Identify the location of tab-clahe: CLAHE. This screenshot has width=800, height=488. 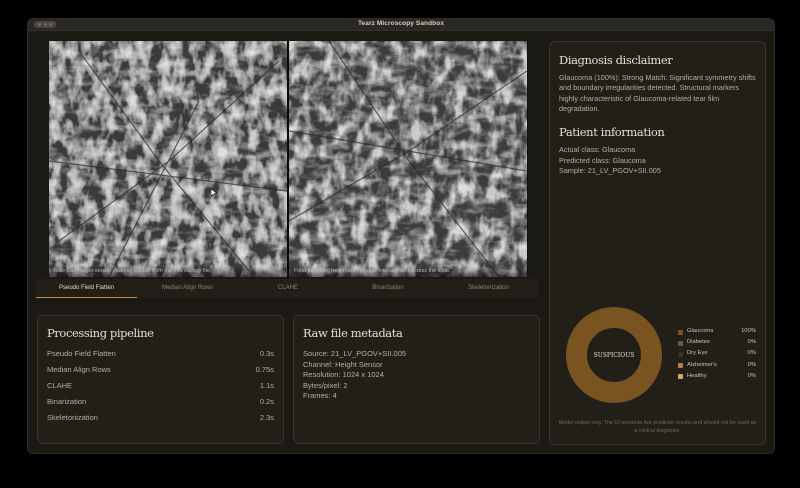
(288, 288).